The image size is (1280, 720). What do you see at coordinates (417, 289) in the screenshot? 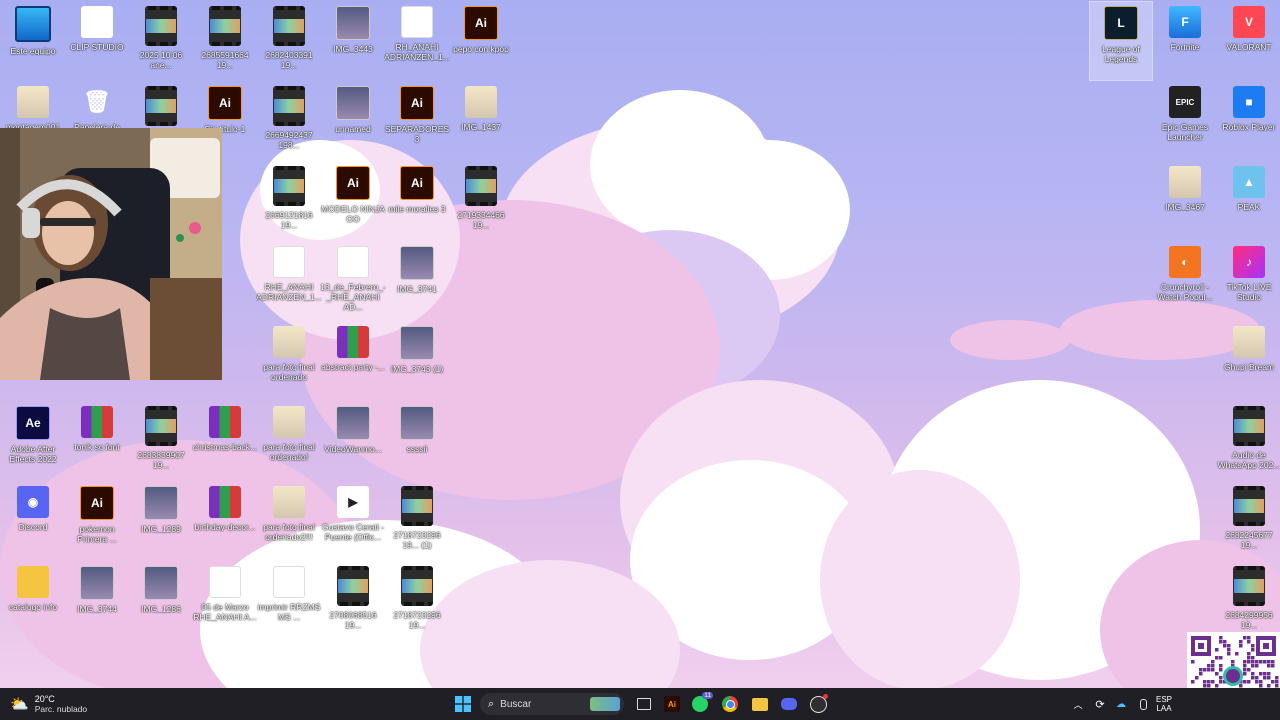
I see `desktop-icon-label: IMG_3741` at bounding box center [417, 289].